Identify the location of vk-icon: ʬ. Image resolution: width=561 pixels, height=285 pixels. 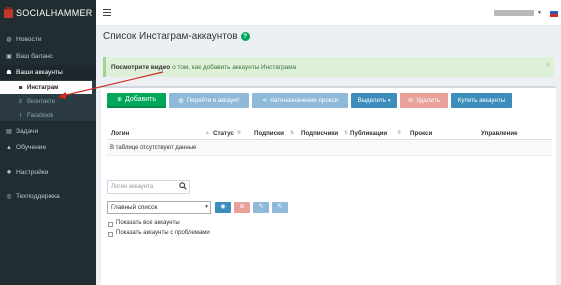
(20, 101).